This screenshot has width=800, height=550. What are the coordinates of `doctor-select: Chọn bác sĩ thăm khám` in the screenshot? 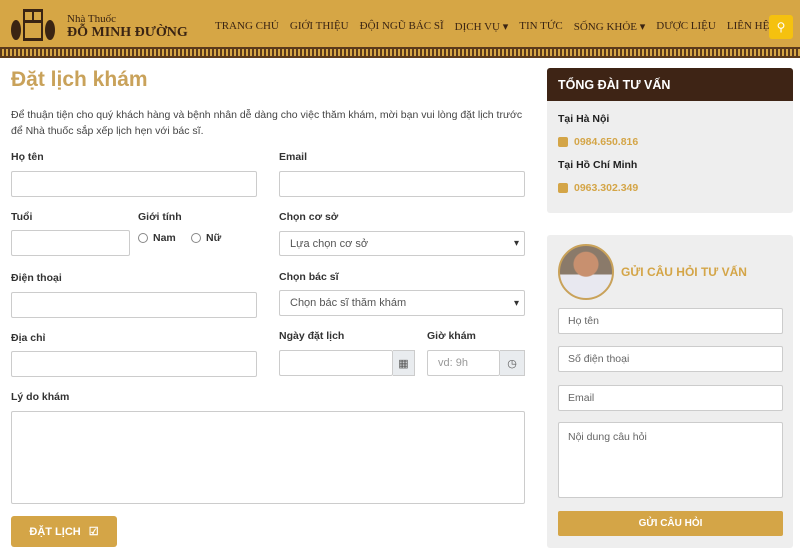 It's located at (402, 303).